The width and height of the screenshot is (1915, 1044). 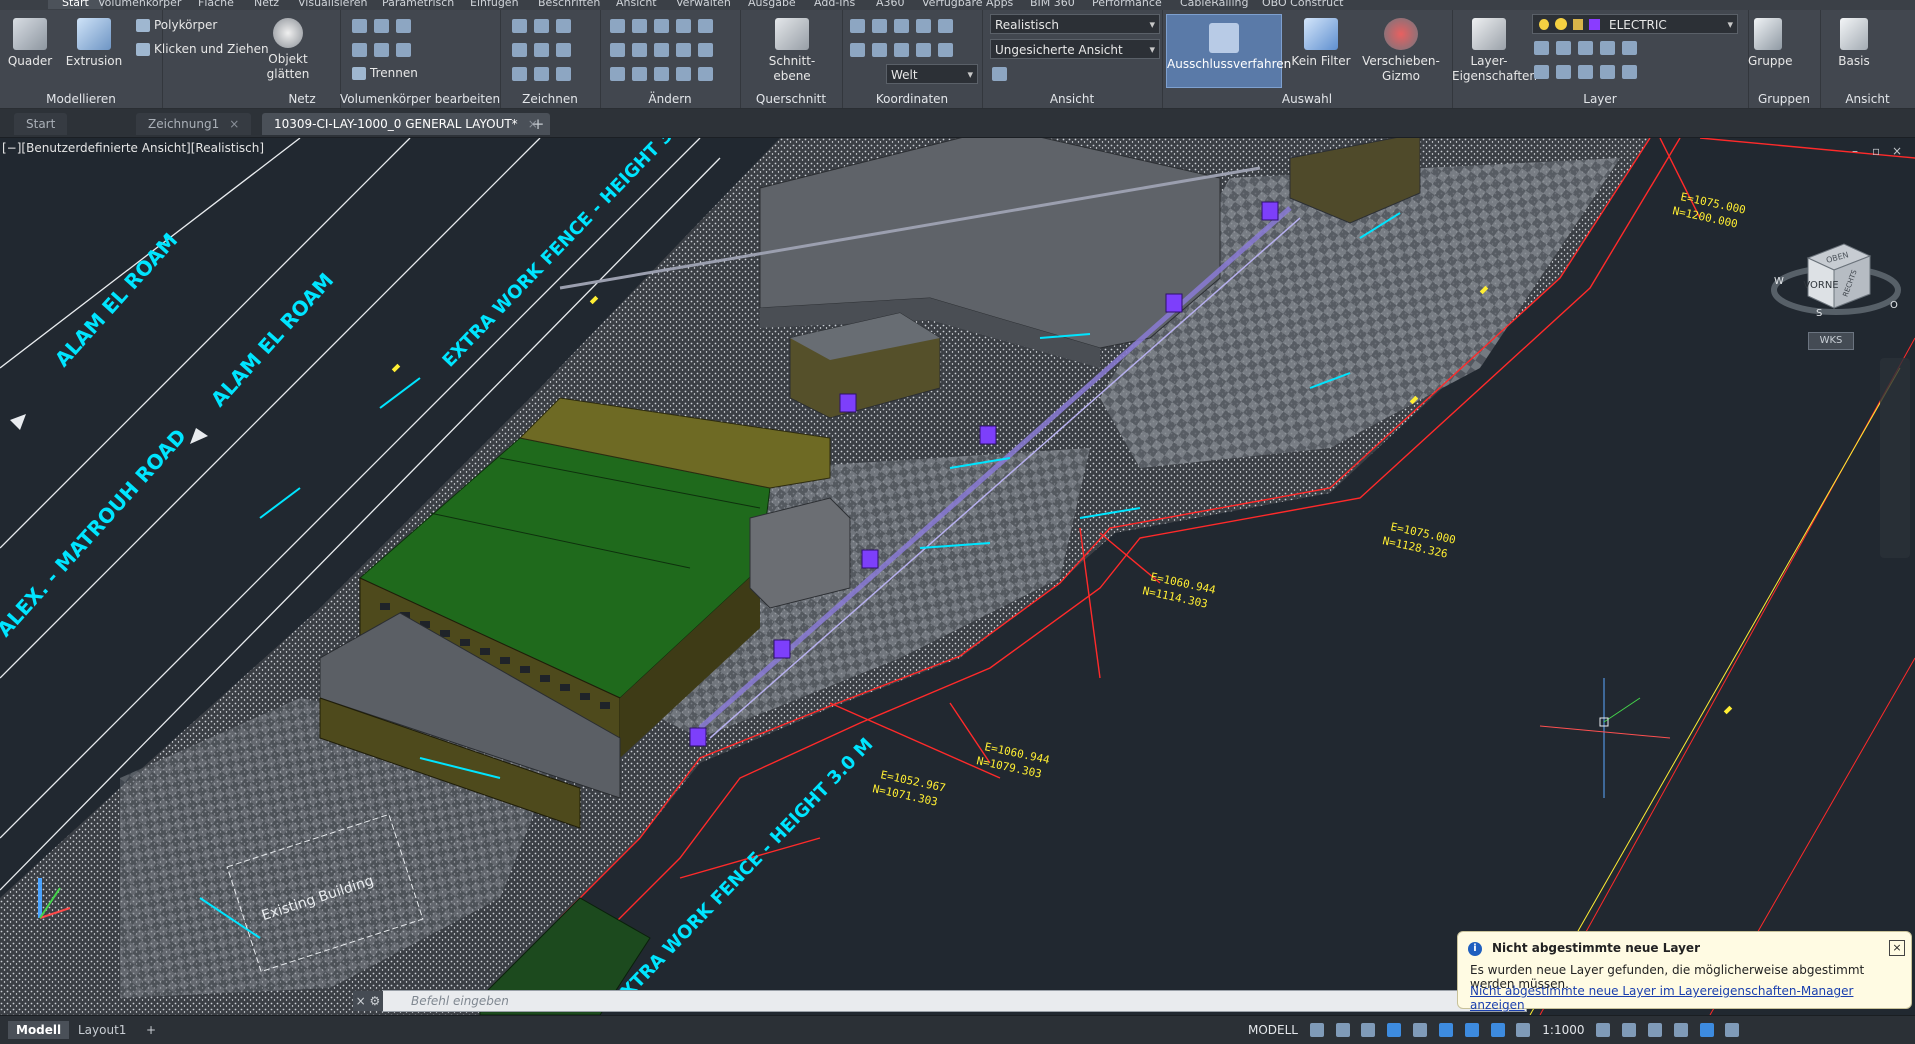 What do you see at coordinates (912, 99) in the screenshot?
I see `panel-title-koordinaten: Koordinaten` at bounding box center [912, 99].